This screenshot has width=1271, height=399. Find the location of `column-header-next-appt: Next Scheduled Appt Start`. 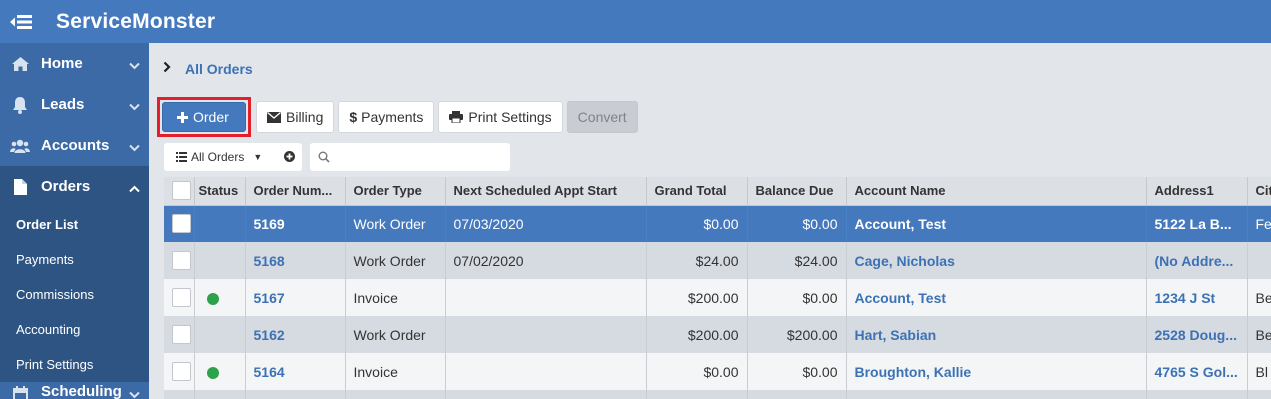

column-header-next-appt: Next Scheduled Appt Start is located at coordinates (546, 191).